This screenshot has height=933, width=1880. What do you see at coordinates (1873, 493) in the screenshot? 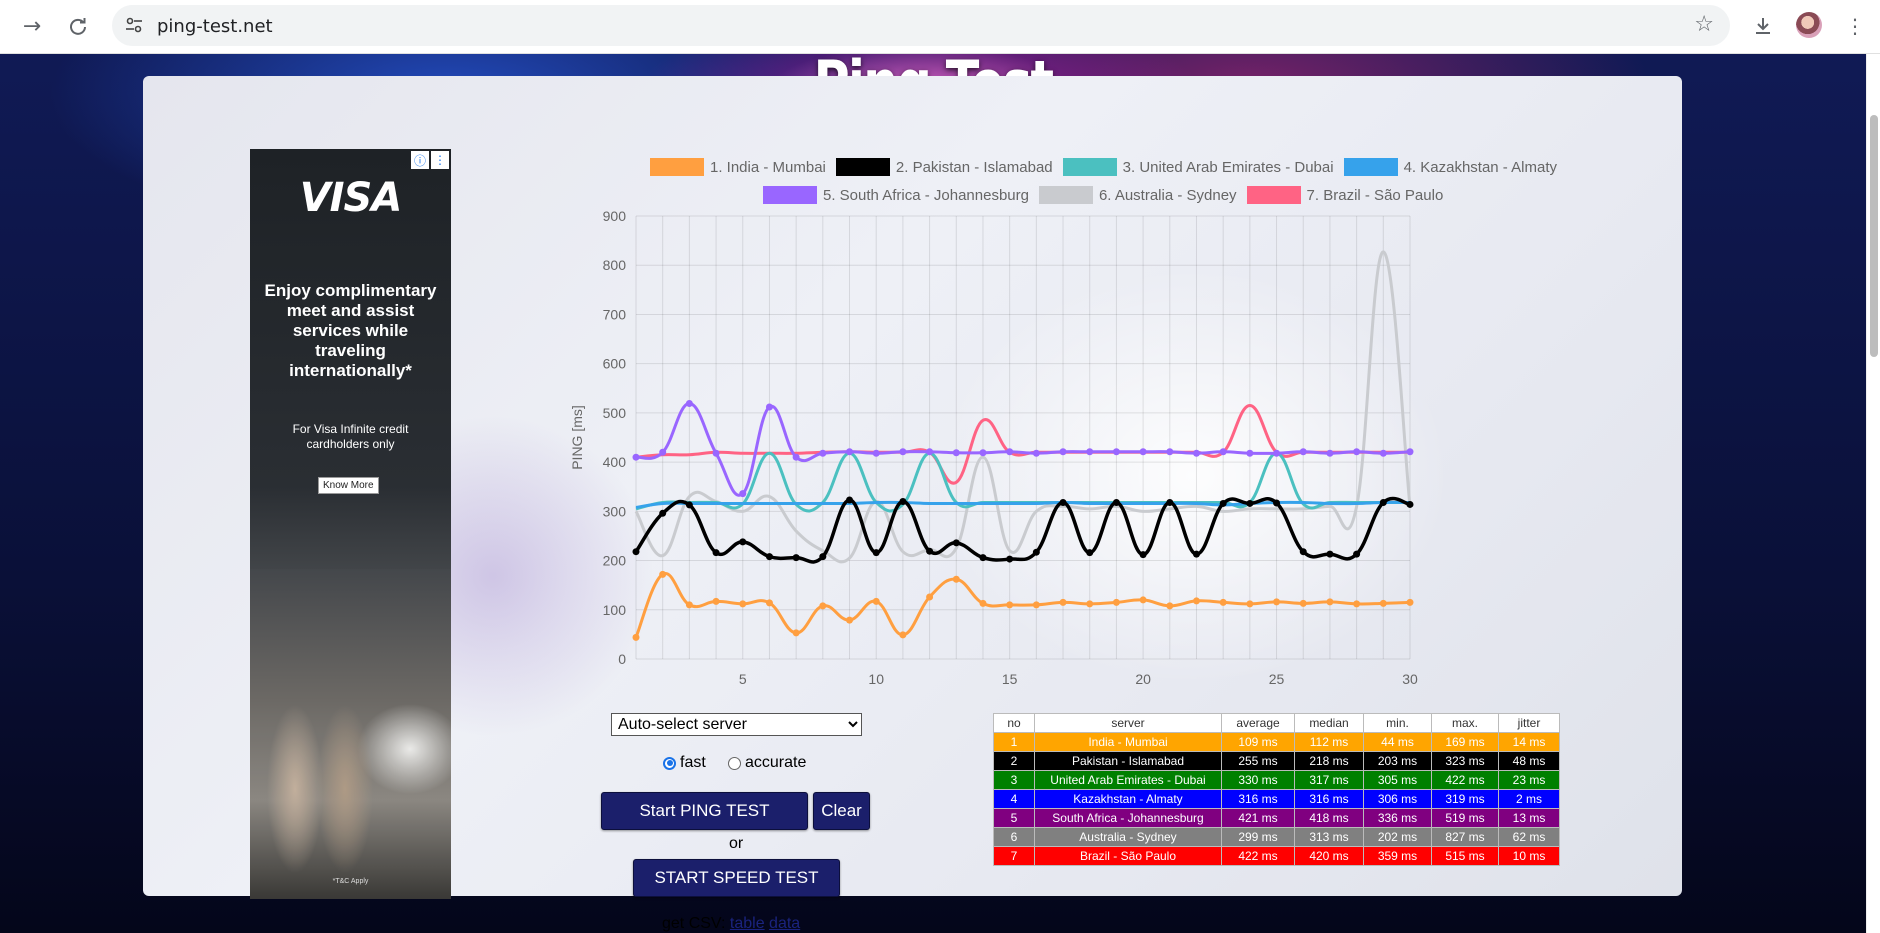
I see `page-scrollbar` at bounding box center [1873, 493].